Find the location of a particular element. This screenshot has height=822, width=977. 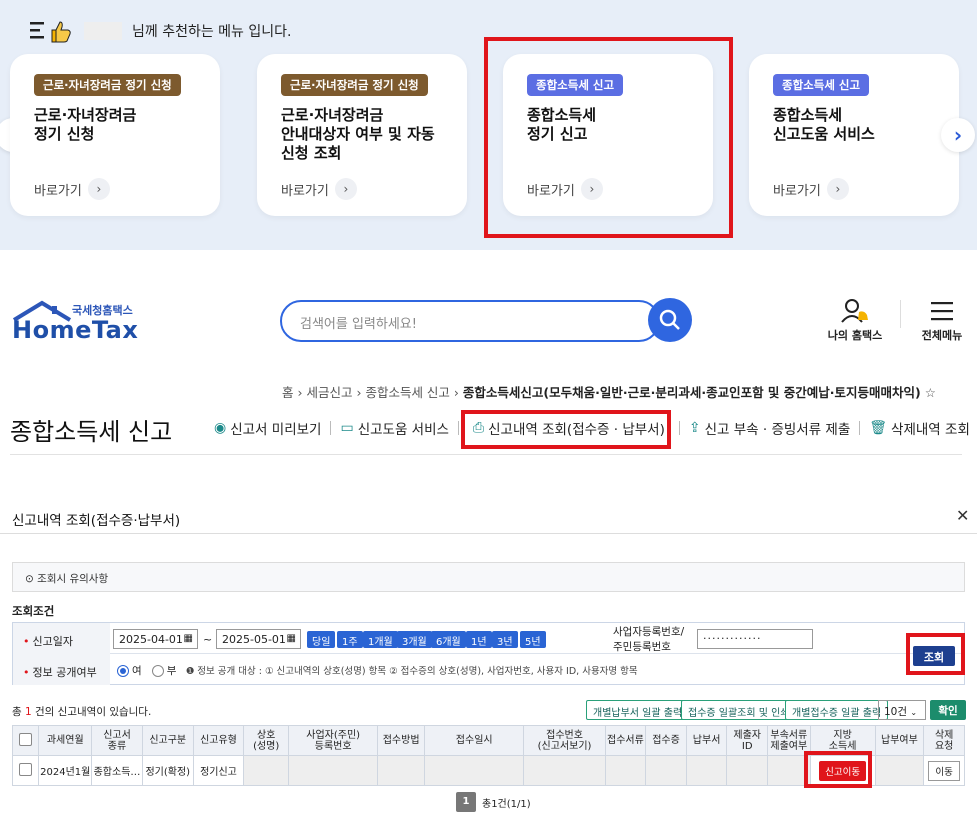

divider is located at coordinates (486, 454).